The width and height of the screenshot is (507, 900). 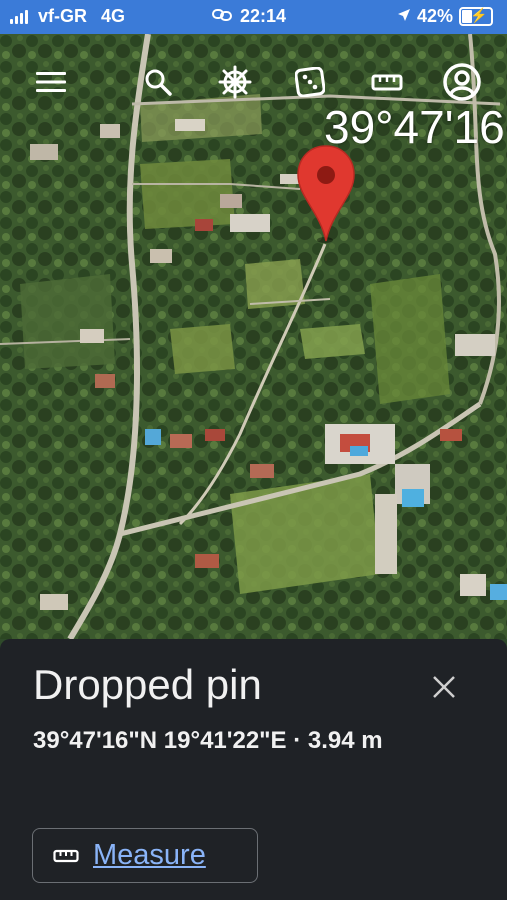 I want to click on voyager-wheel-icon, so click(x=235, y=82).